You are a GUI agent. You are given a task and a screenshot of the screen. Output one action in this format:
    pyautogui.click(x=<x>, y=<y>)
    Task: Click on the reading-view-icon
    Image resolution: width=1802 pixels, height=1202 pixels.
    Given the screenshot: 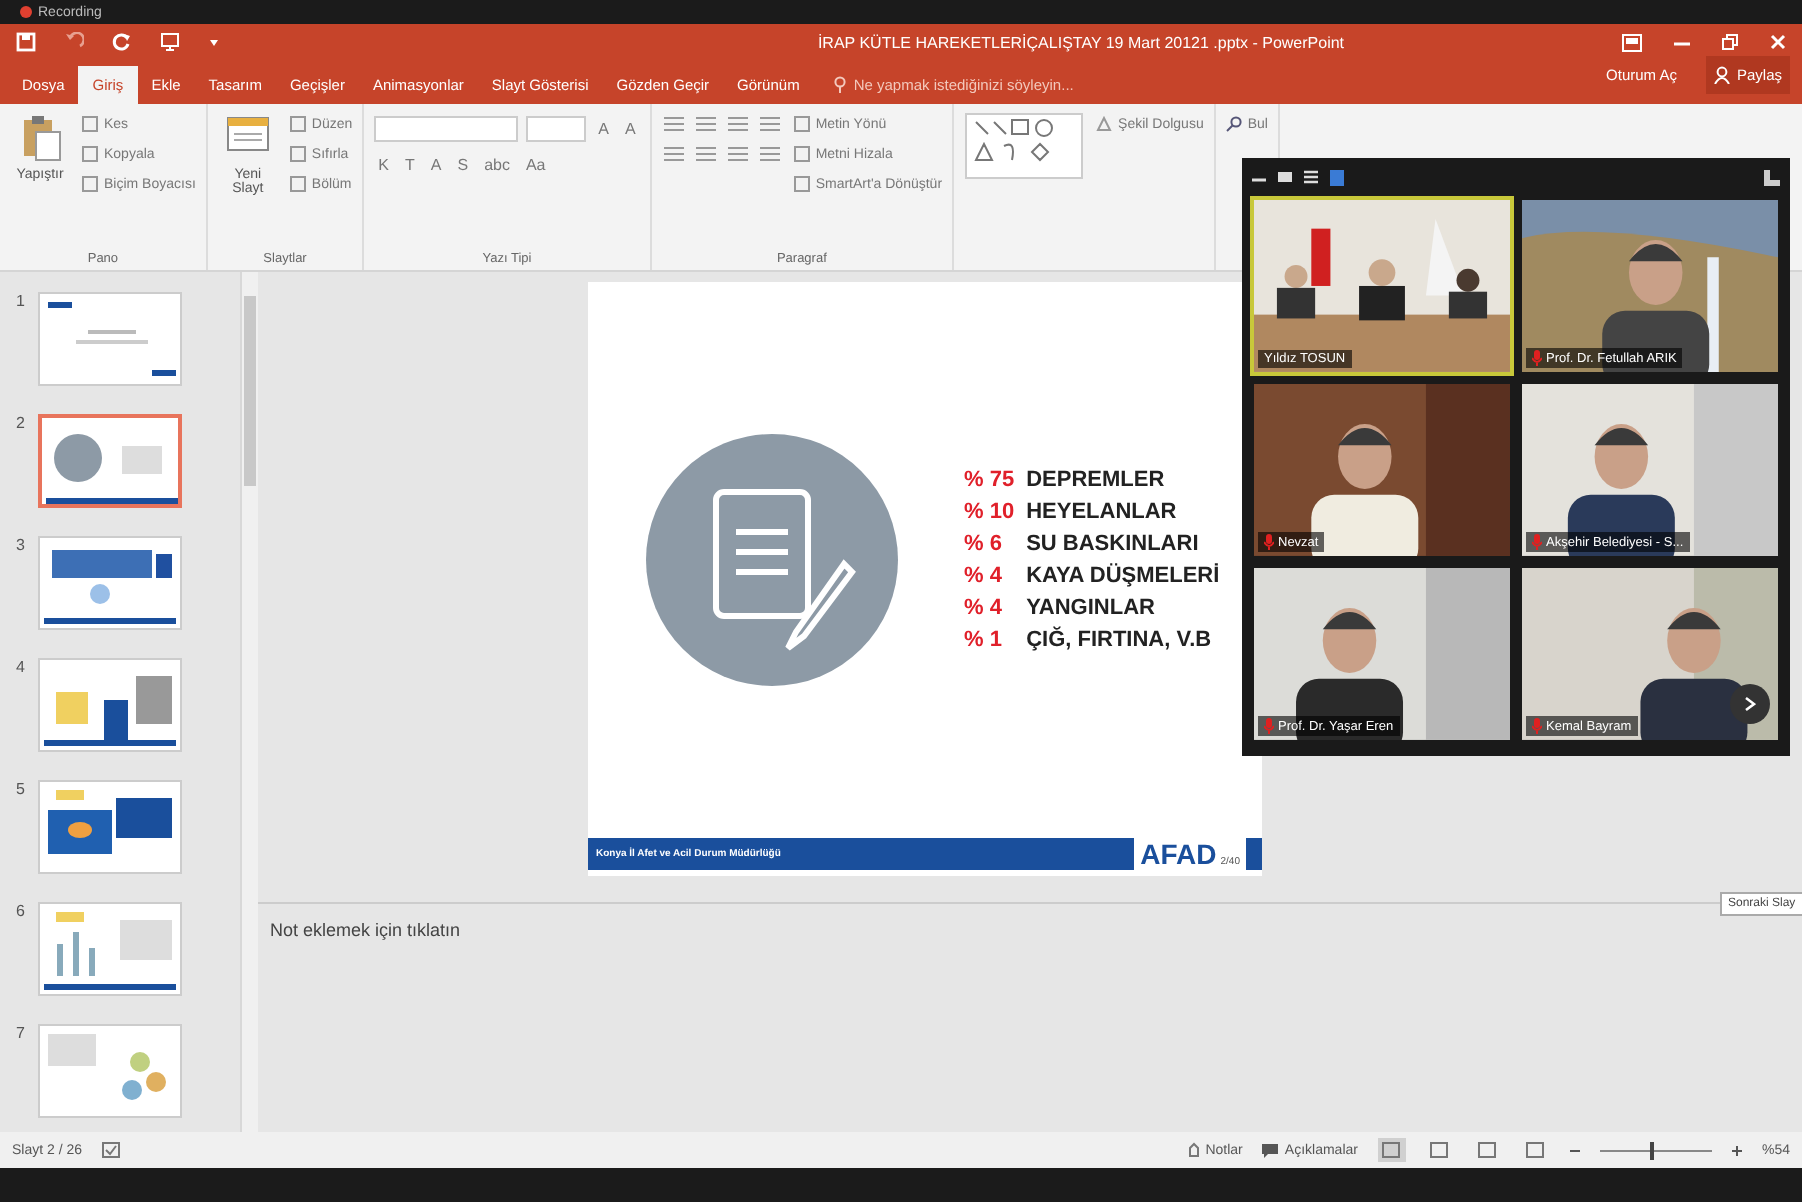 What is the action you would take?
    pyautogui.click(x=1487, y=1150)
    